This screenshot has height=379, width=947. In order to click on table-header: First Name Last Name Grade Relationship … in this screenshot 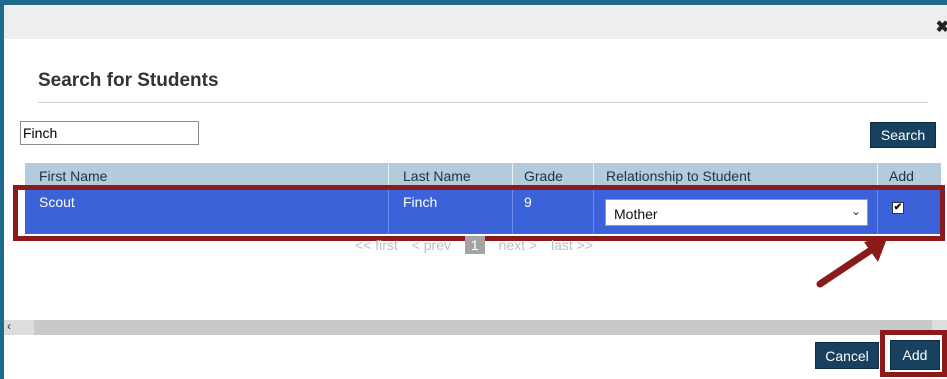, I will do `click(483, 174)`.